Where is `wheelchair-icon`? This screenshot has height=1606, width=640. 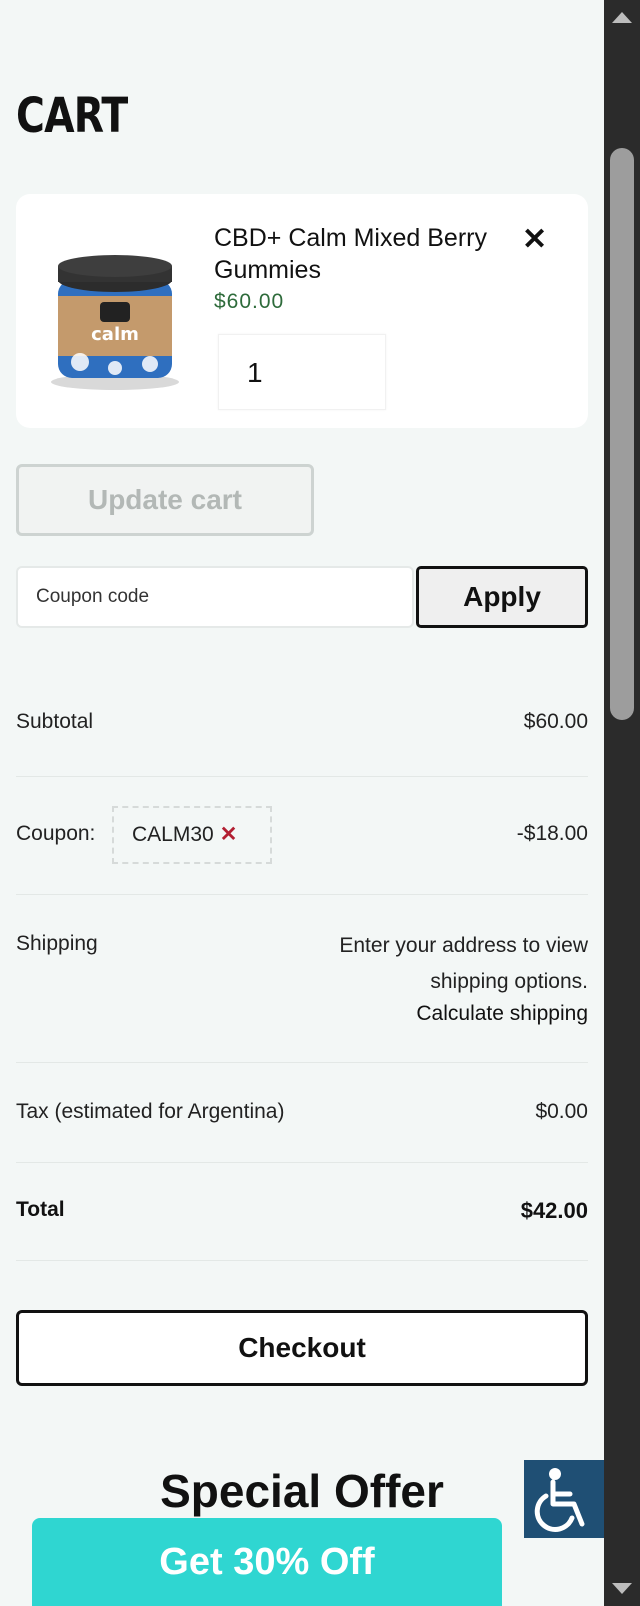 wheelchair-icon is located at coordinates (559, 1500).